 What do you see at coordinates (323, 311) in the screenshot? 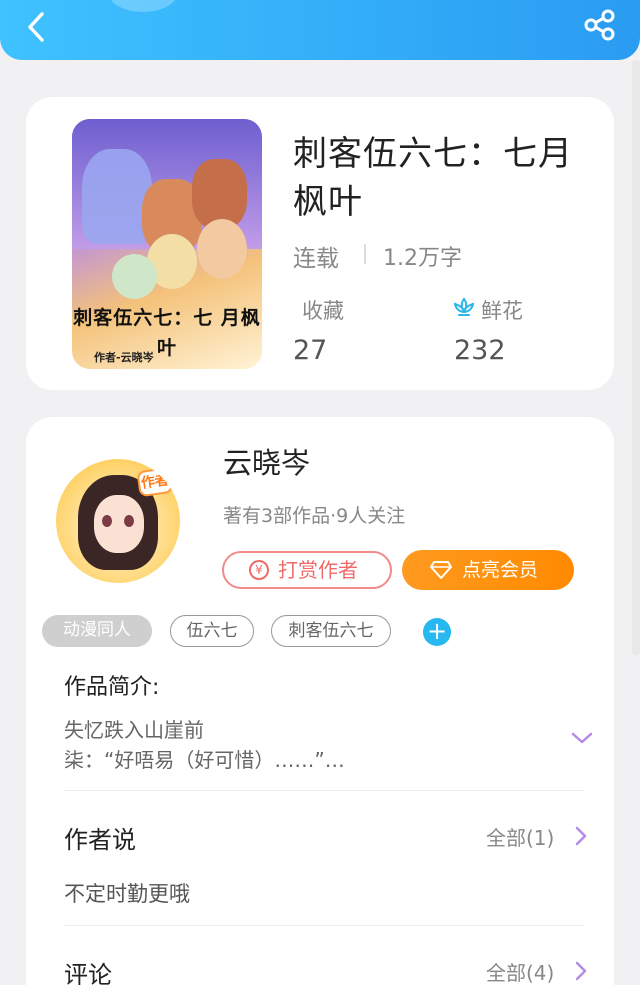
I see `favorites-label: 收藏` at bounding box center [323, 311].